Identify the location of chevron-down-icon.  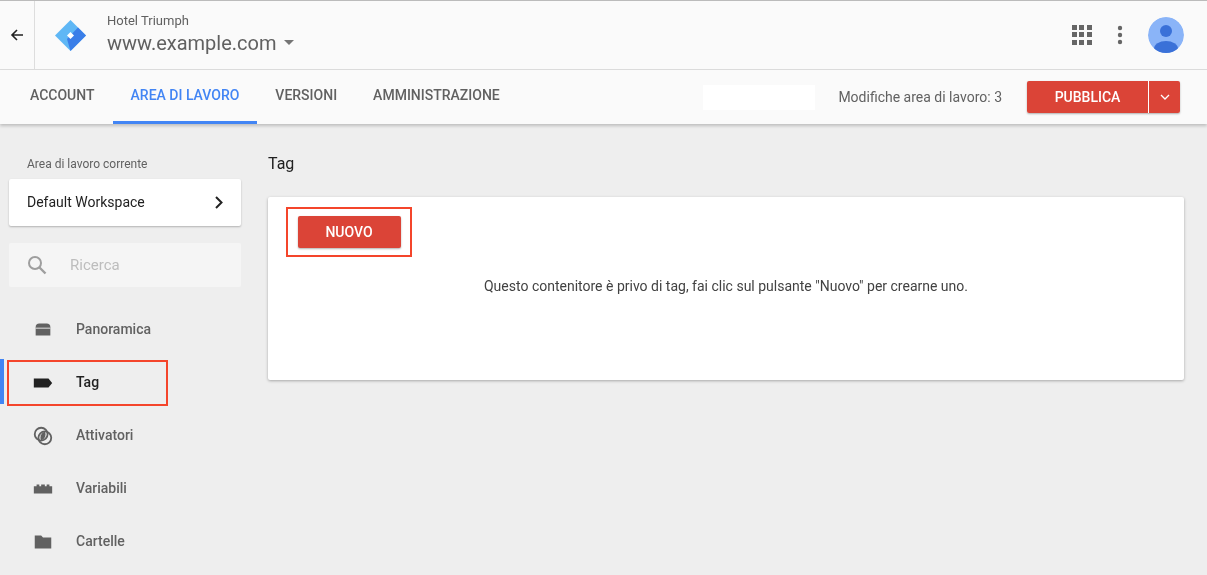
(1164, 97).